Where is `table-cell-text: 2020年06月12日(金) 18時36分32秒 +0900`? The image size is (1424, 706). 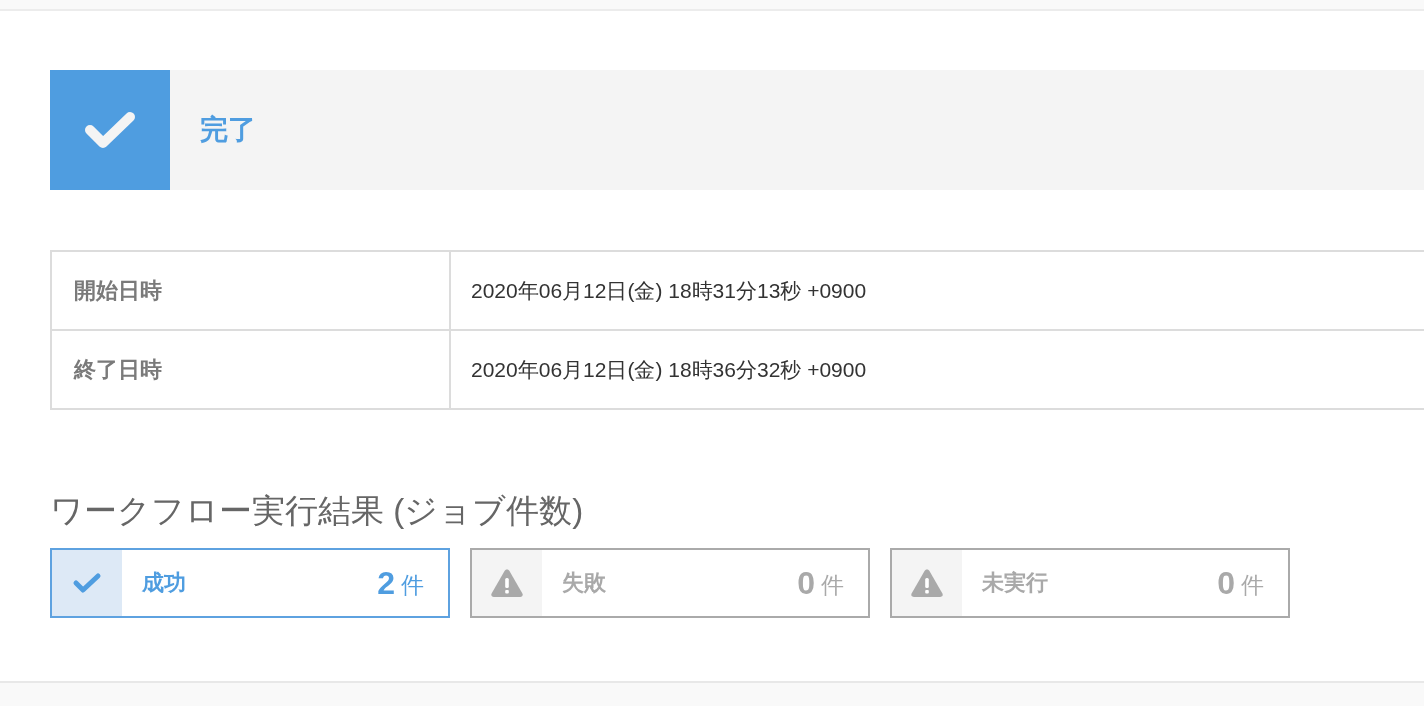
table-cell-text: 2020年06月12日(金) 18時36分32秒 +0900 is located at coordinates (668, 369).